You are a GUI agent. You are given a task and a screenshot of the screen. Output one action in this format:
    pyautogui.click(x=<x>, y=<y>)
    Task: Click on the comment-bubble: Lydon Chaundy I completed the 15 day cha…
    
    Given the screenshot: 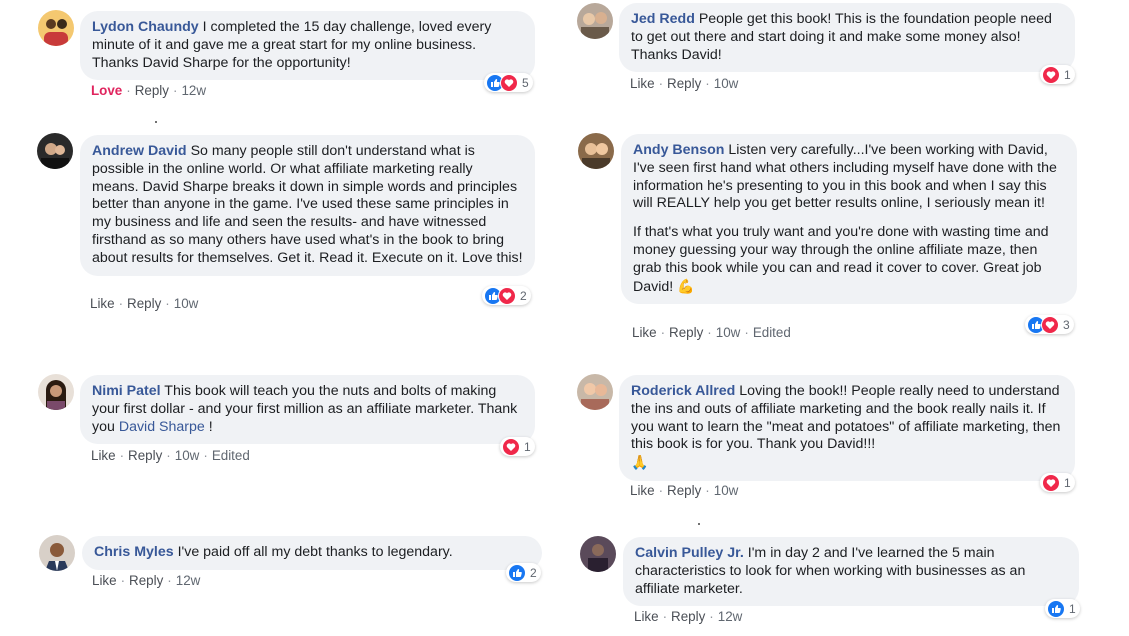 What is the action you would take?
    pyautogui.click(x=307, y=46)
    